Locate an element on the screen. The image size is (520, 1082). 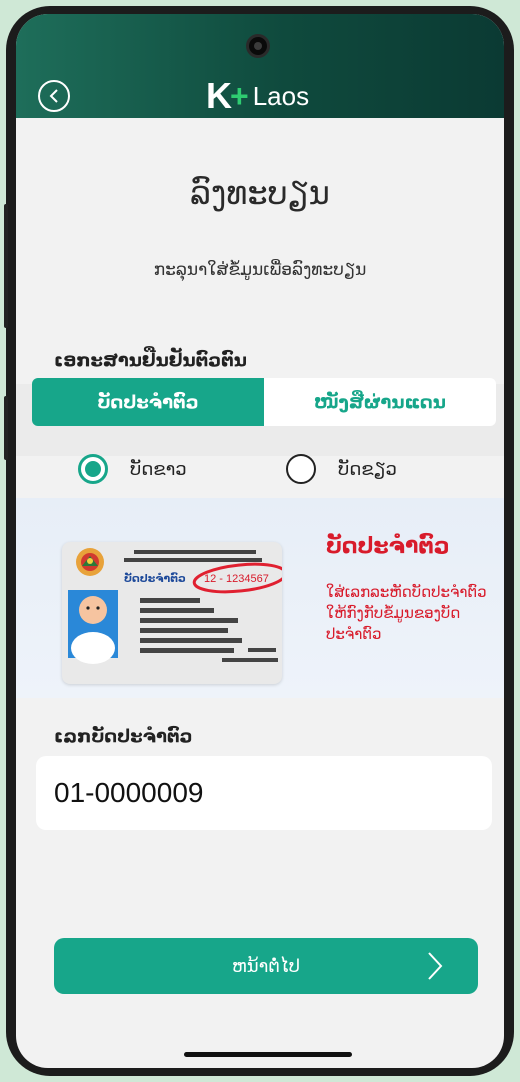
page-title: ລົງທະບຽນ is located at coordinates (260, 193).